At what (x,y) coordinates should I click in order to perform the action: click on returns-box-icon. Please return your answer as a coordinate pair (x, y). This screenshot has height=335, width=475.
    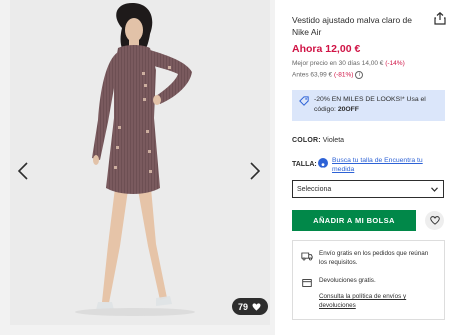
    Looking at the image, I should click on (307, 283).